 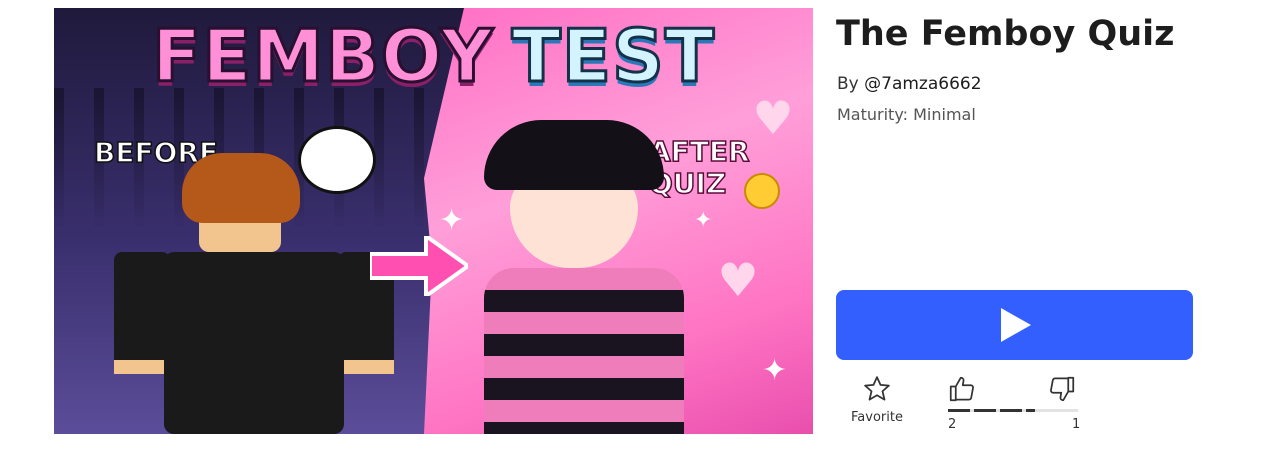 I want to click on character-striped-top, so click(x=584, y=351).